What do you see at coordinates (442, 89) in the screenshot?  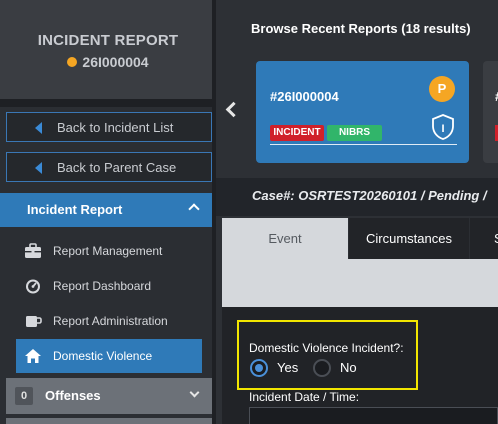 I see `status-badge: P` at bounding box center [442, 89].